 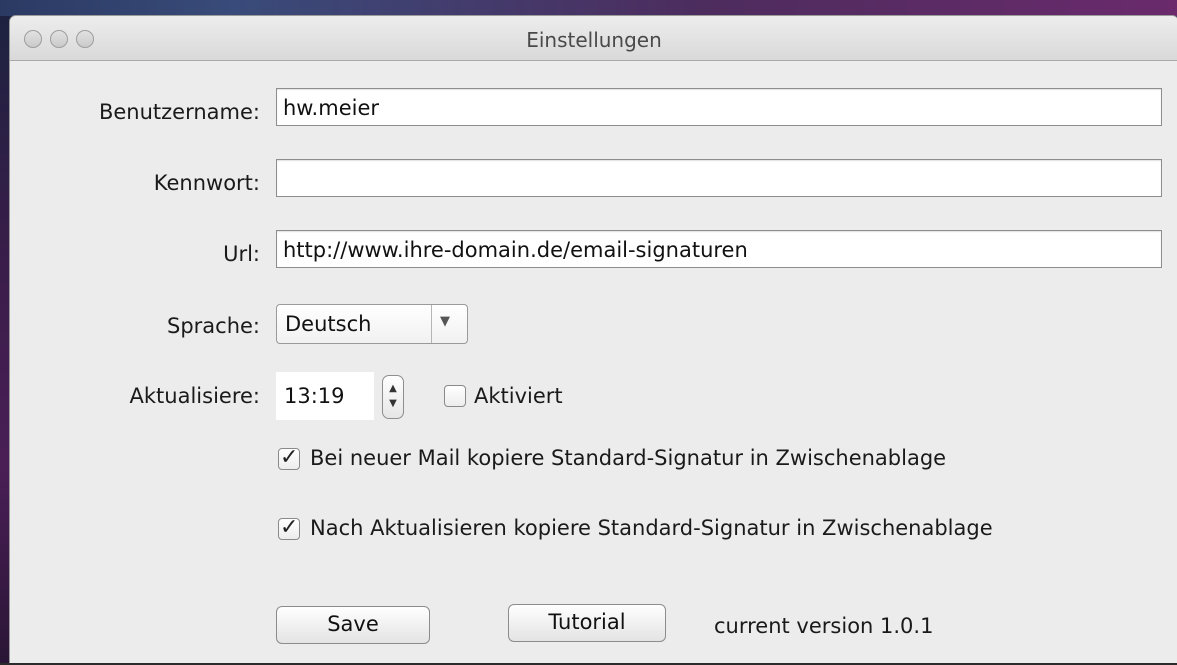 What do you see at coordinates (587, 623) in the screenshot?
I see `tutorial-button: Tutorial` at bounding box center [587, 623].